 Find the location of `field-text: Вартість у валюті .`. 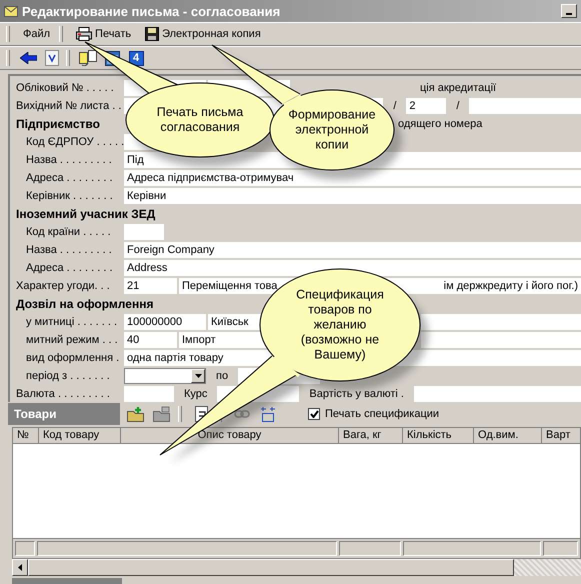

field-text: Вартість у валюті . is located at coordinates (356, 394).